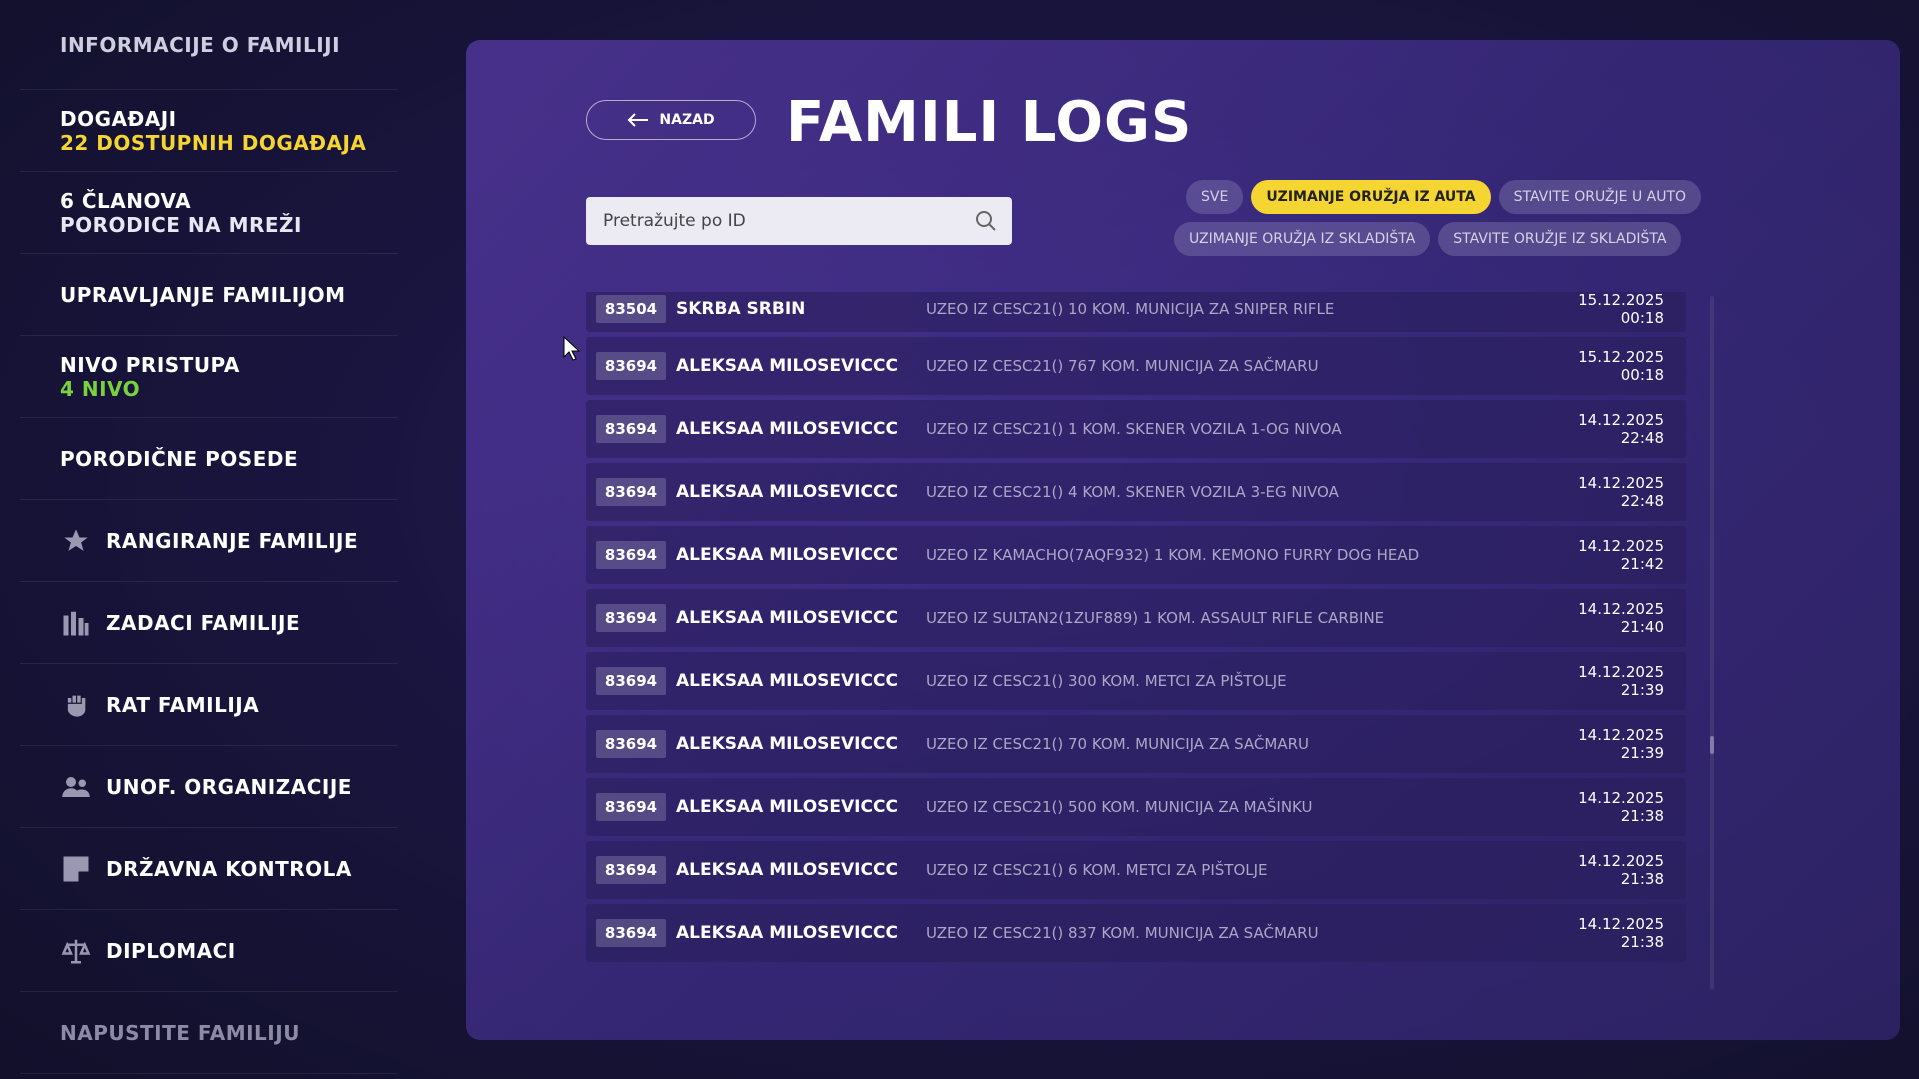  I want to click on arrow-left-icon, so click(638, 120).